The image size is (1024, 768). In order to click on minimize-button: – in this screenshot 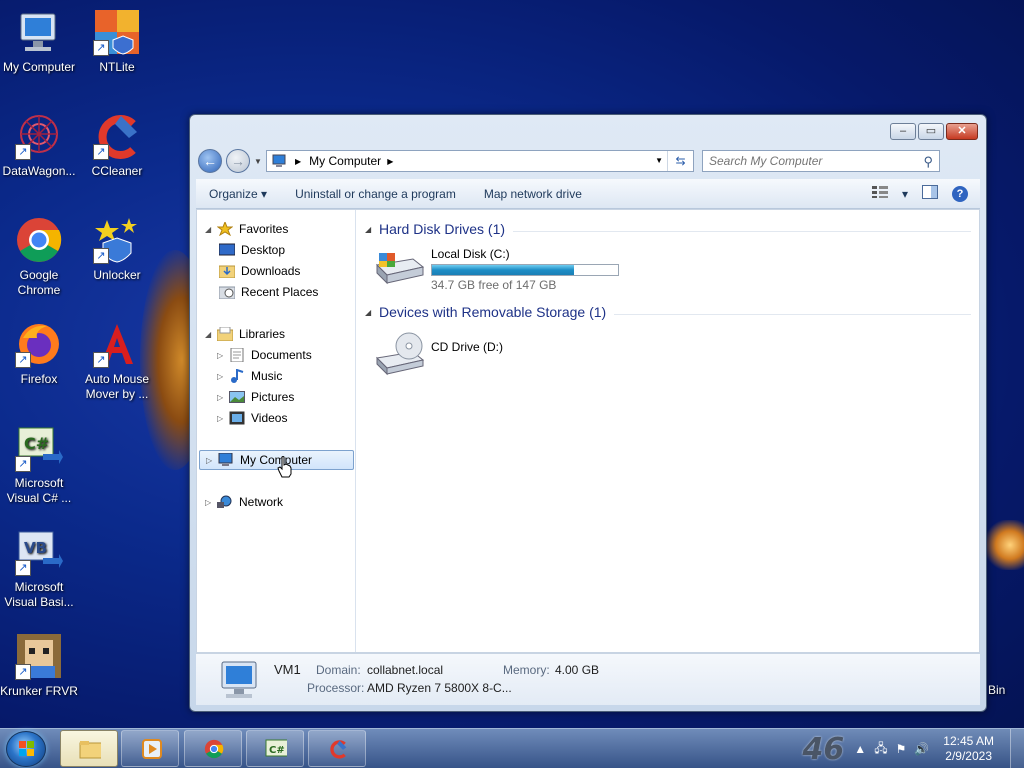, I will do `click(903, 131)`.